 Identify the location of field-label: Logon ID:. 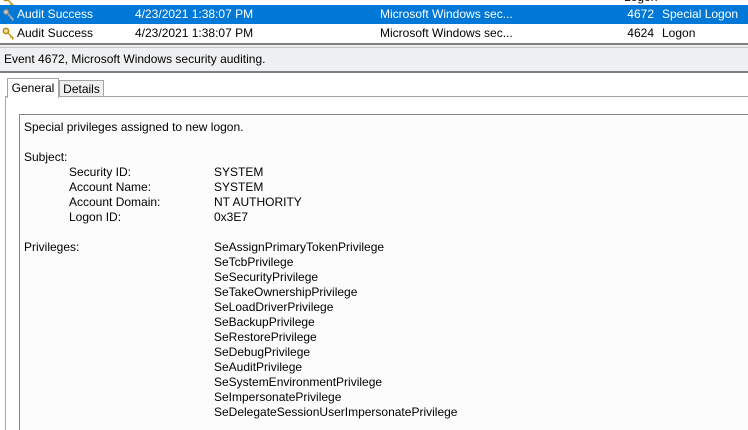
(95, 217).